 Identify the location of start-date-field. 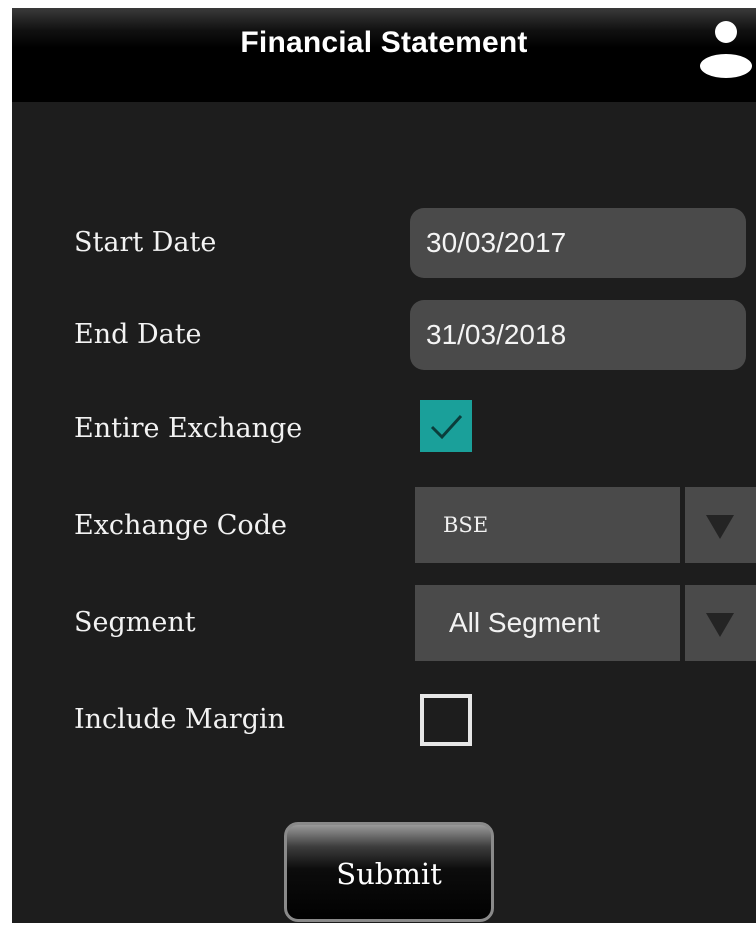
(578, 243).